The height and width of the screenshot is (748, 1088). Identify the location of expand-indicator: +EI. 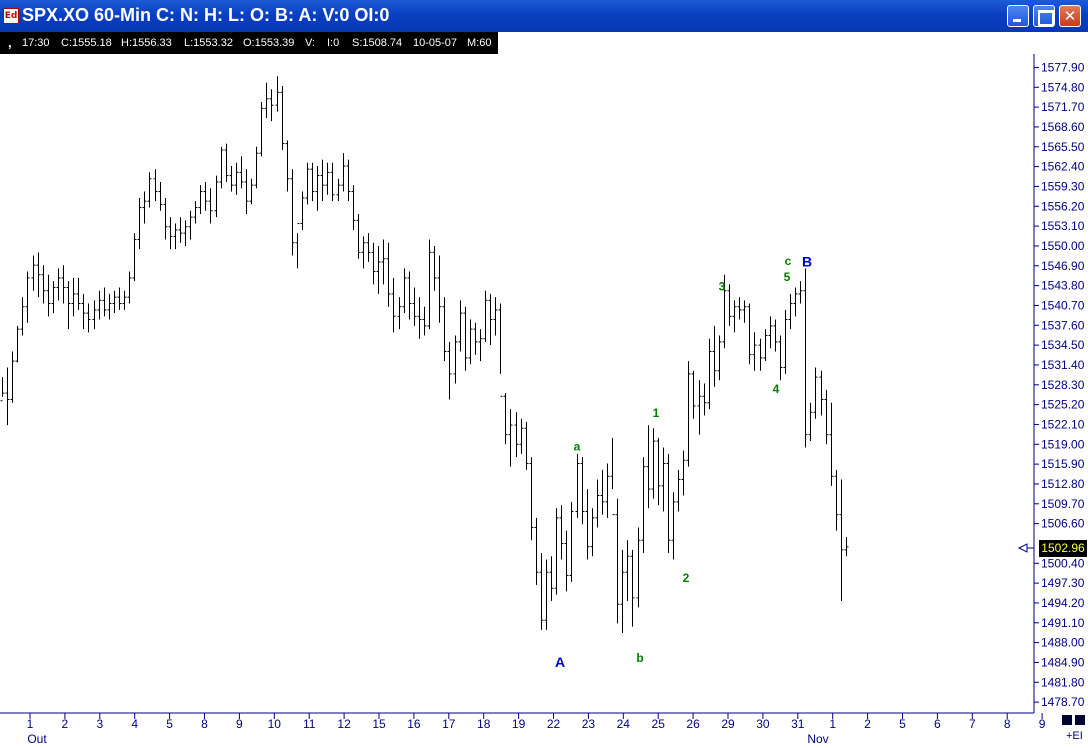
(1074, 736).